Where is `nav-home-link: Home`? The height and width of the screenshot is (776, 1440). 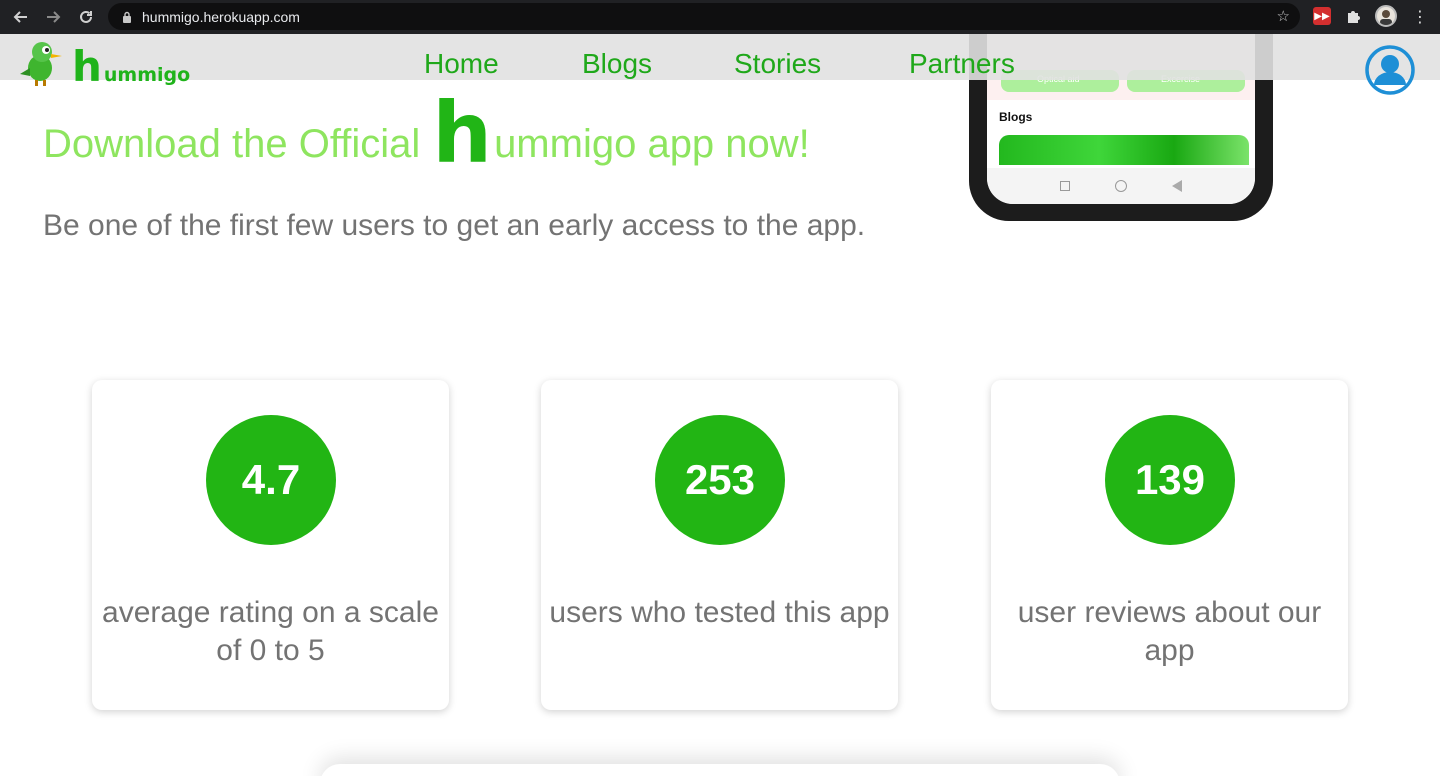
nav-home-link: Home is located at coordinates (461, 64).